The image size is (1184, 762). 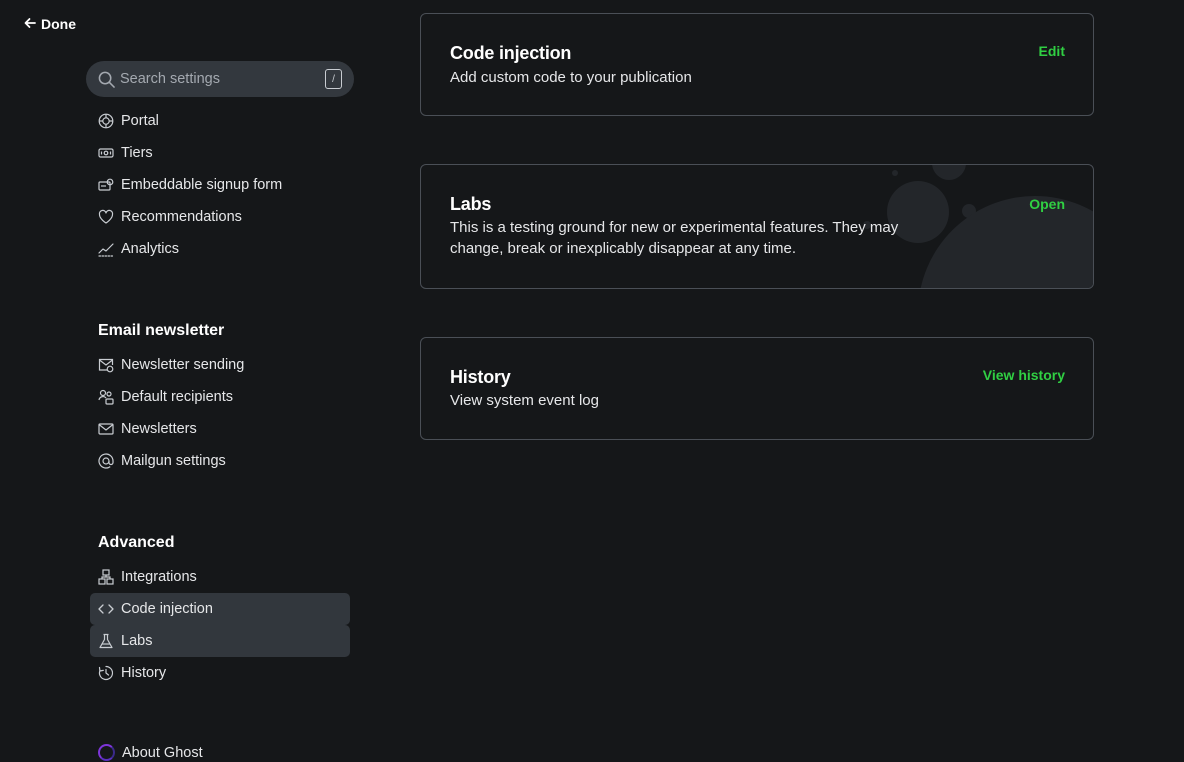 What do you see at coordinates (106, 752) in the screenshot?
I see `ghost-logo-icon` at bounding box center [106, 752].